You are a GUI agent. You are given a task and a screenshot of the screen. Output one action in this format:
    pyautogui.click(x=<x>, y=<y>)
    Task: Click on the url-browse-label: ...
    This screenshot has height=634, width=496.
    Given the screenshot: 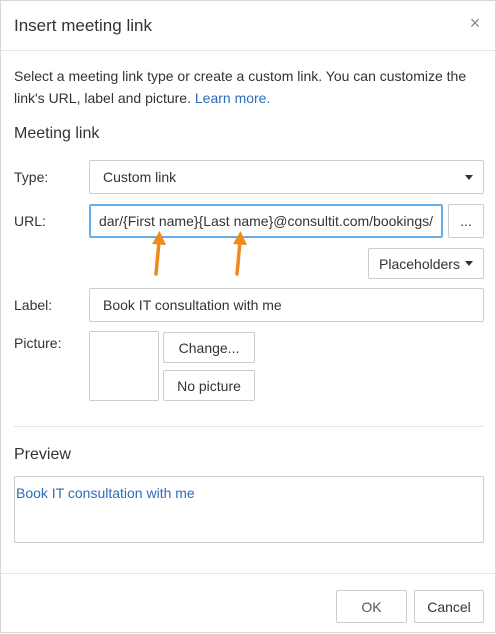 What is the action you would take?
    pyautogui.click(x=466, y=221)
    